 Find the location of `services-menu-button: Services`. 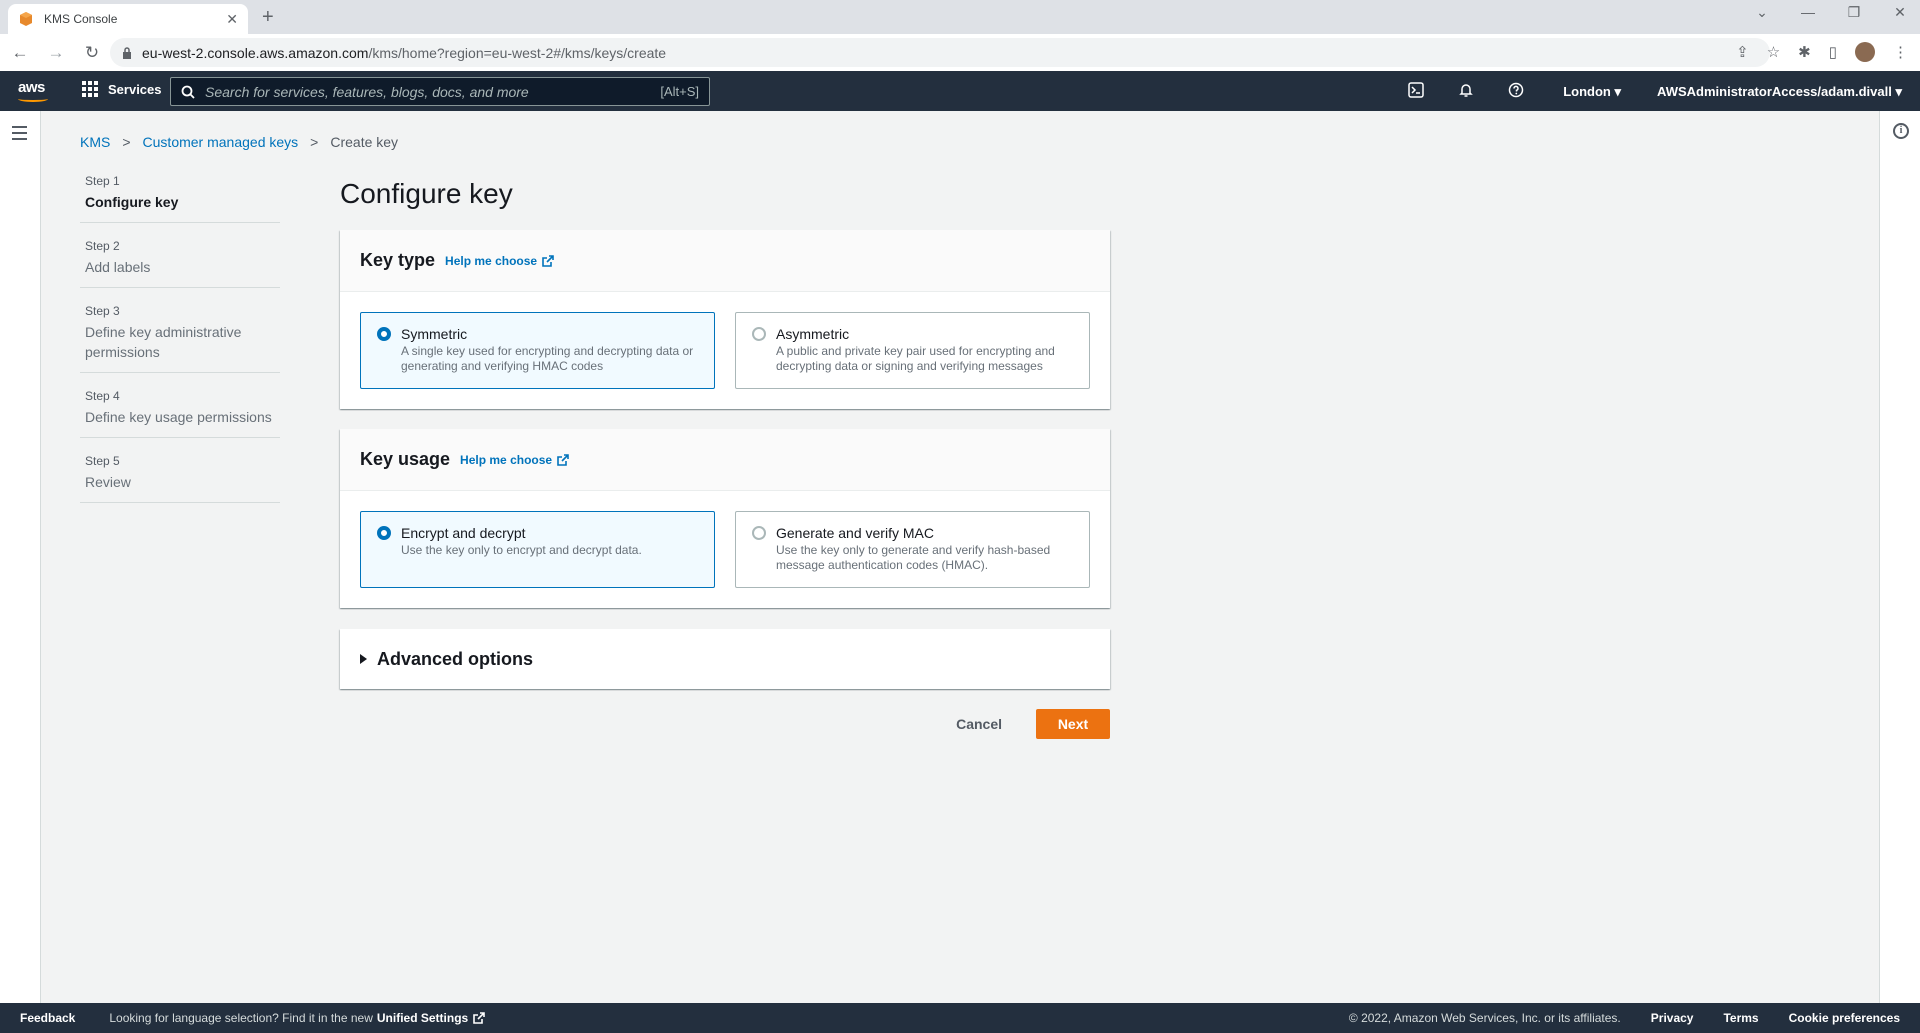

services-menu-button: Services is located at coordinates (122, 89).